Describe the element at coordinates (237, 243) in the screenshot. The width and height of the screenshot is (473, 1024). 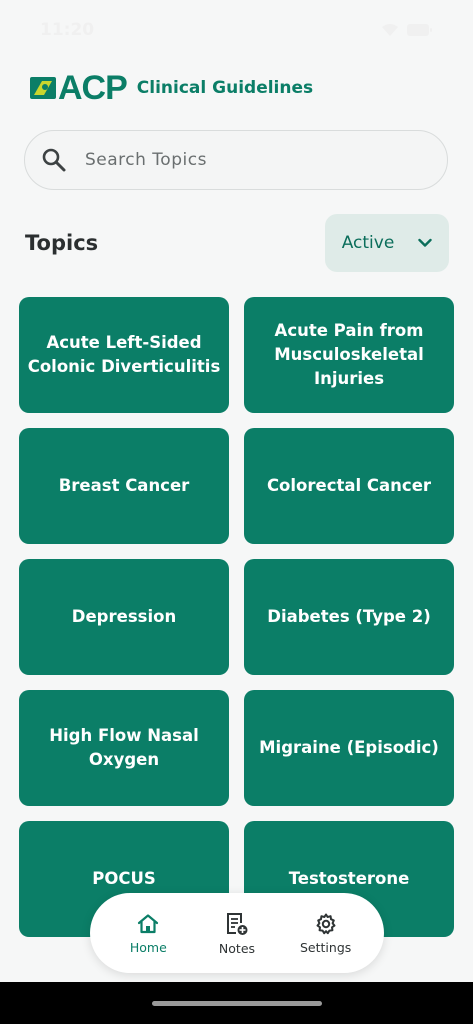
I see `topics-header: Topics Active` at that location.